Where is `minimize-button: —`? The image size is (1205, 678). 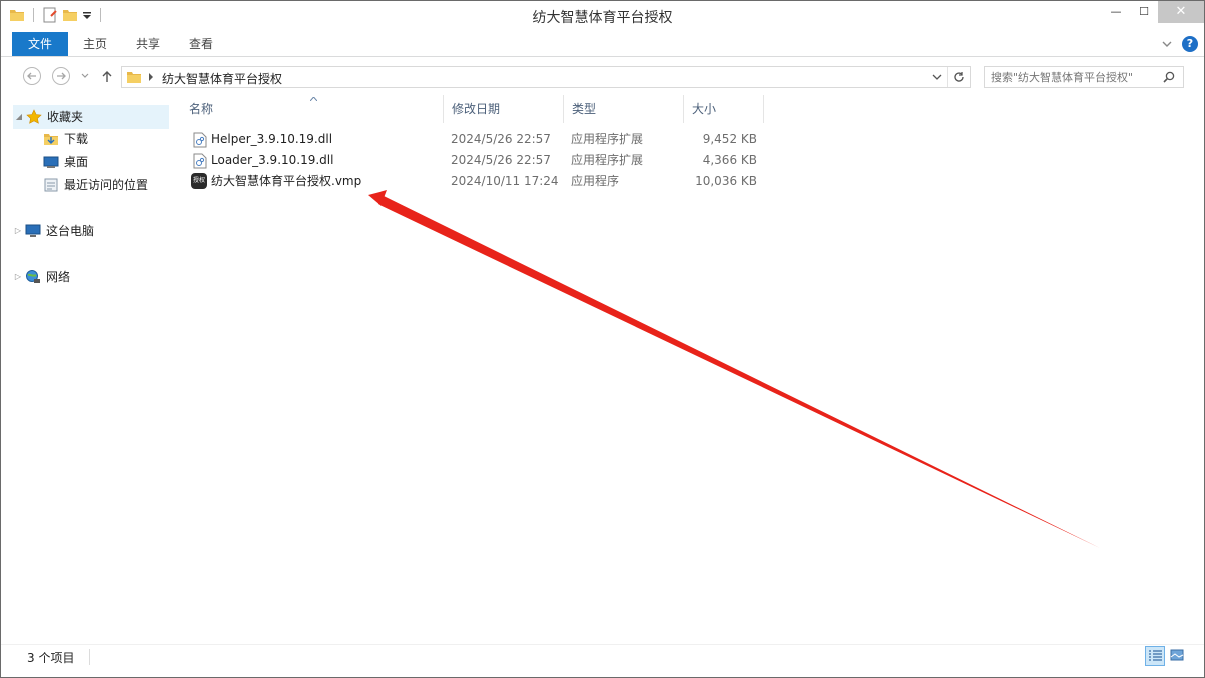
minimize-button: — is located at coordinates (1116, 12).